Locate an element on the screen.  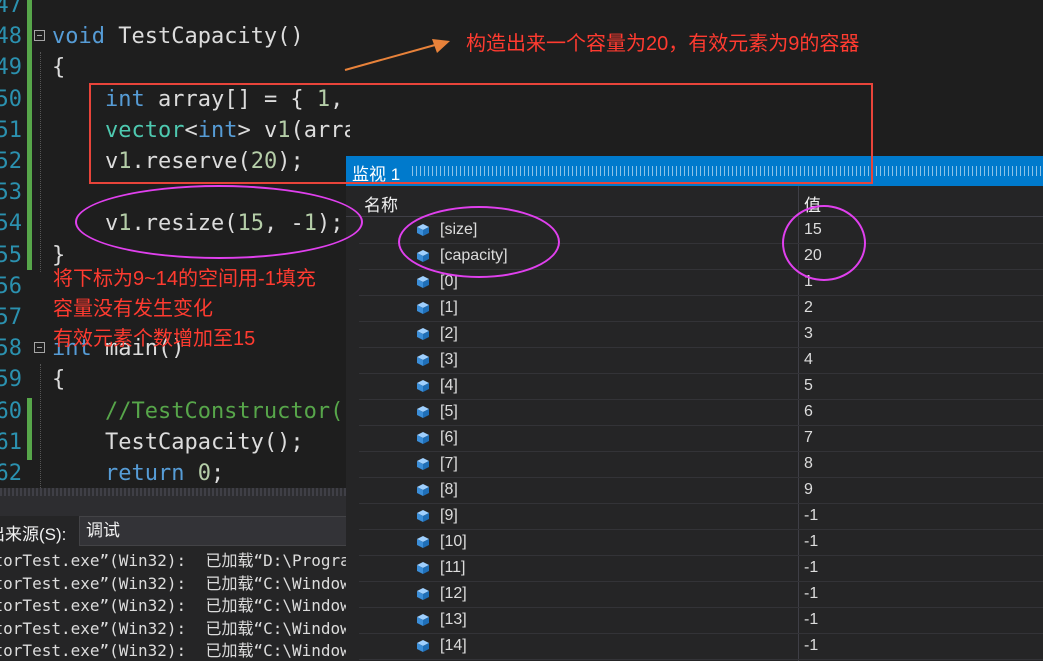
watch-row-name: [1] is located at coordinates (449, 307).